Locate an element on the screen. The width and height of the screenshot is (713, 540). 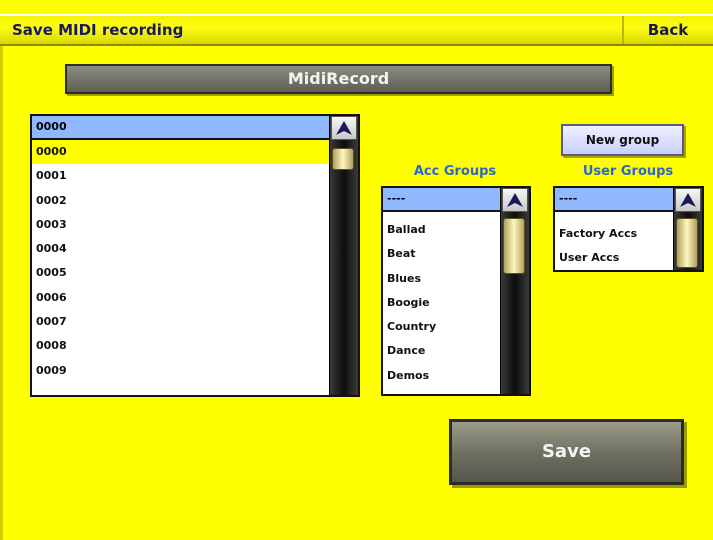
left-edge is located at coordinates (1, 293).